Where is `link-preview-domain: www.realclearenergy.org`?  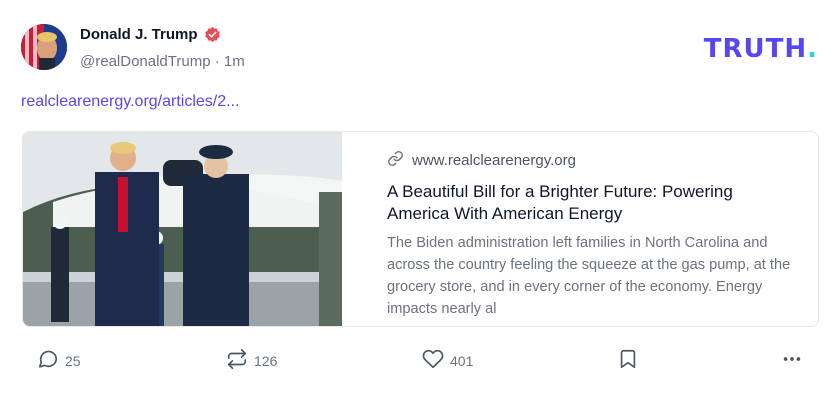 link-preview-domain: www.realclearenergy.org is located at coordinates (494, 160).